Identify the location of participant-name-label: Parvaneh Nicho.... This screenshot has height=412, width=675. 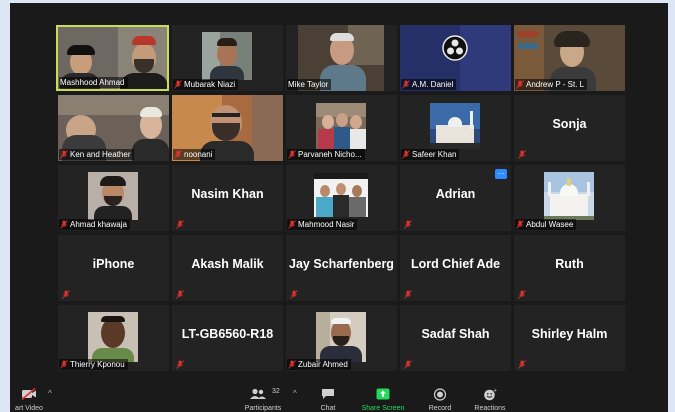
(326, 154).